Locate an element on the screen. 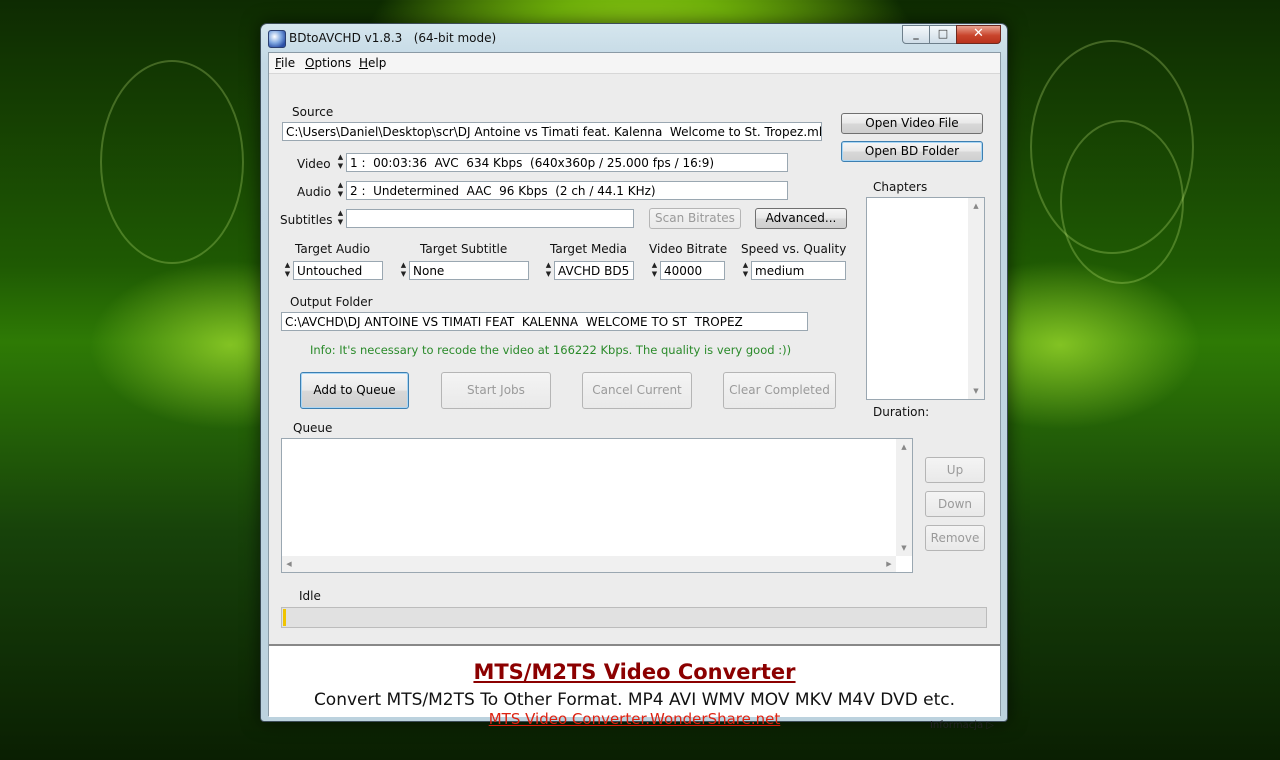  menu-bar: File Options Help is located at coordinates (634, 63).